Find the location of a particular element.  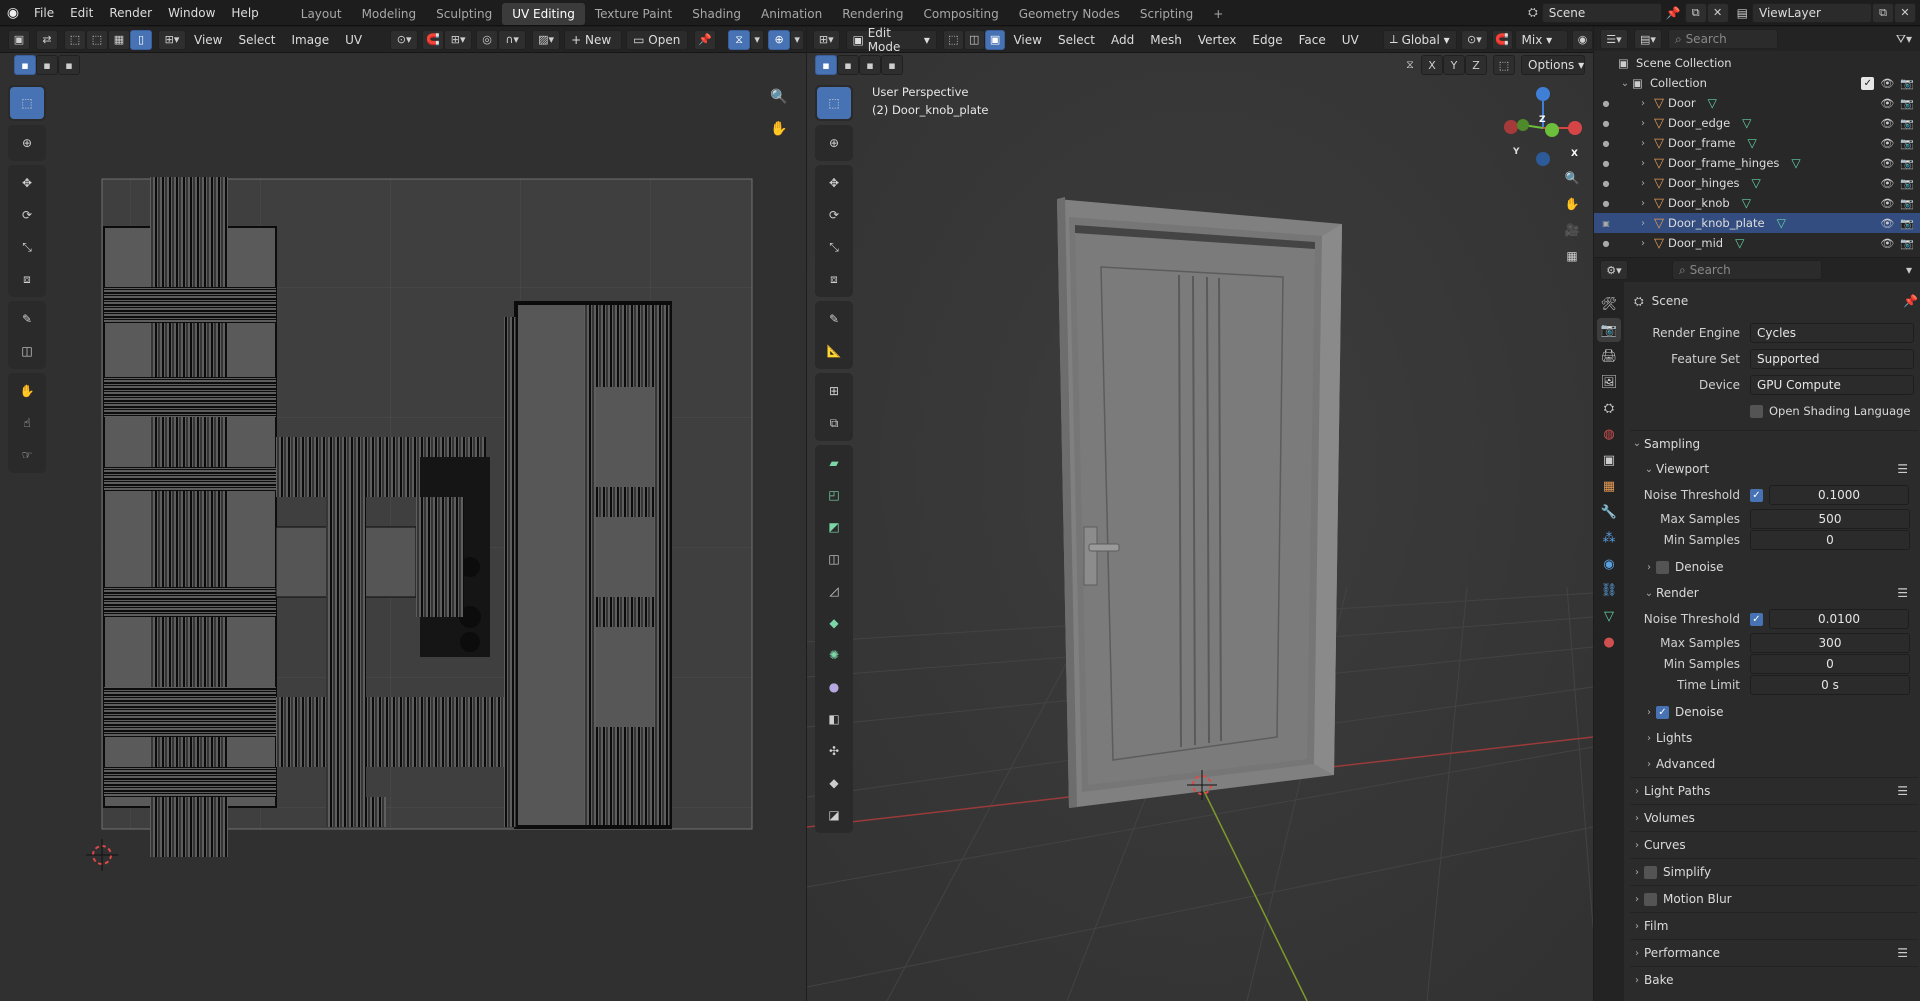

scene-name: Scene is located at coordinates (1601, 12).